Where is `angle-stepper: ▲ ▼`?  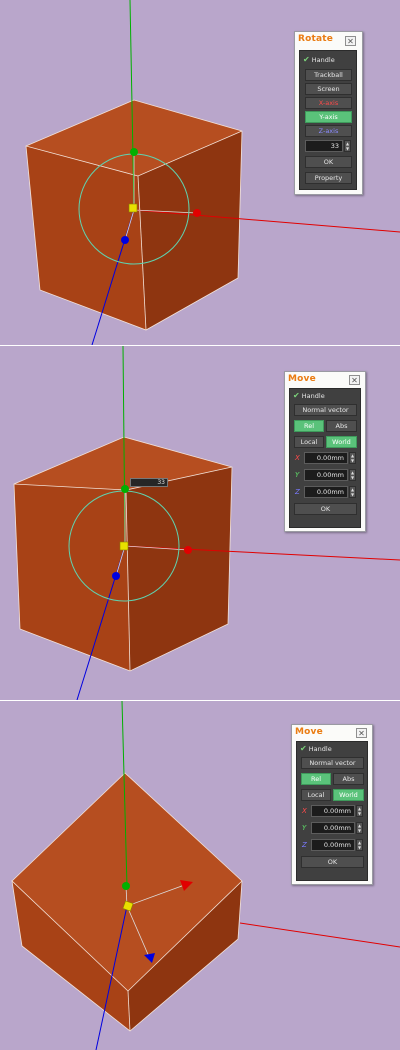 angle-stepper: ▲ ▼ is located at coordinates (347, 146).